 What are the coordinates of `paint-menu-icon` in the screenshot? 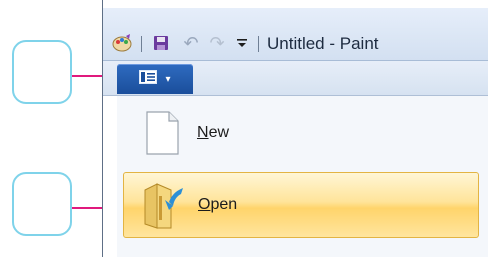 It's located at (148, 79).